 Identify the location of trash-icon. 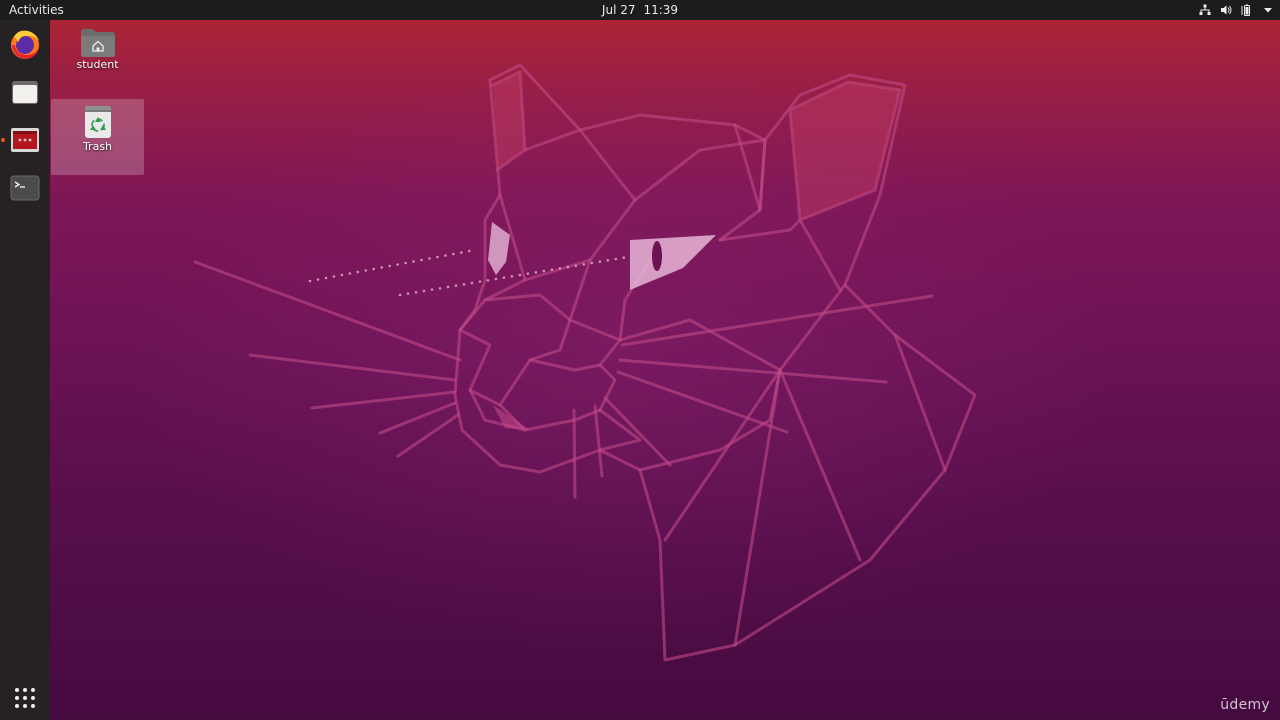
(97, 122).